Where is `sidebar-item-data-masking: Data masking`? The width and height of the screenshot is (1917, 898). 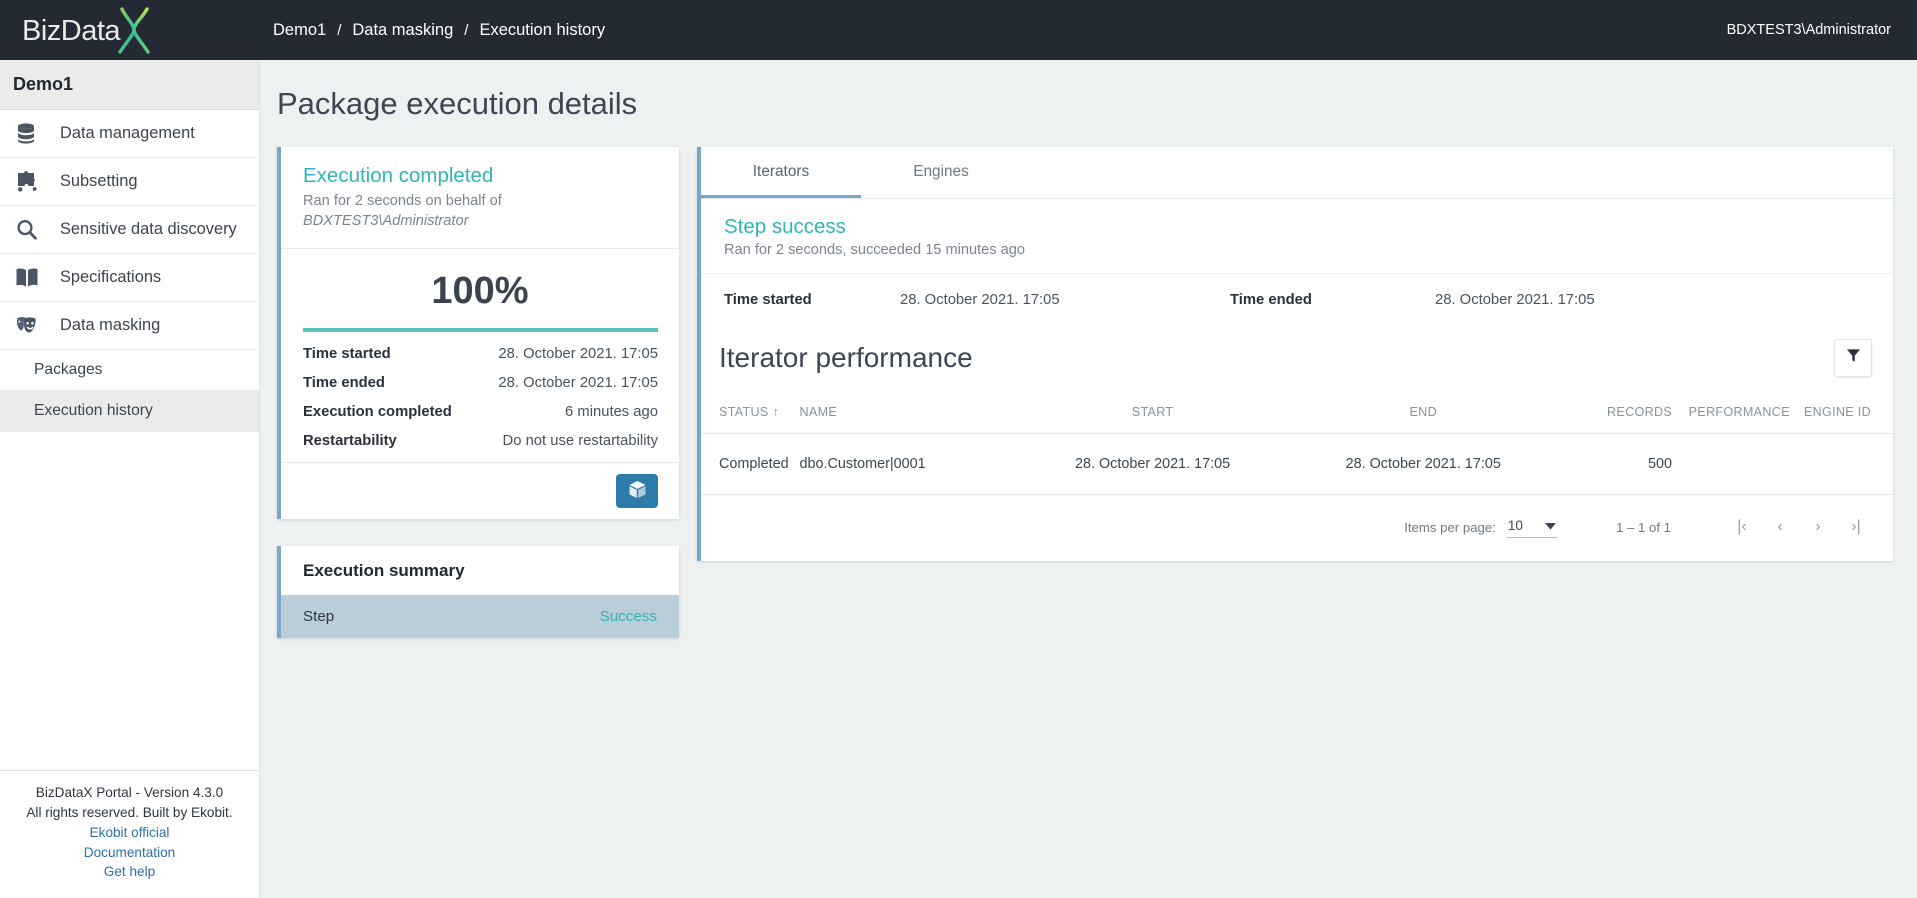 sidebar-item-data-masking: Data masking is located at coordinates (129, 326).